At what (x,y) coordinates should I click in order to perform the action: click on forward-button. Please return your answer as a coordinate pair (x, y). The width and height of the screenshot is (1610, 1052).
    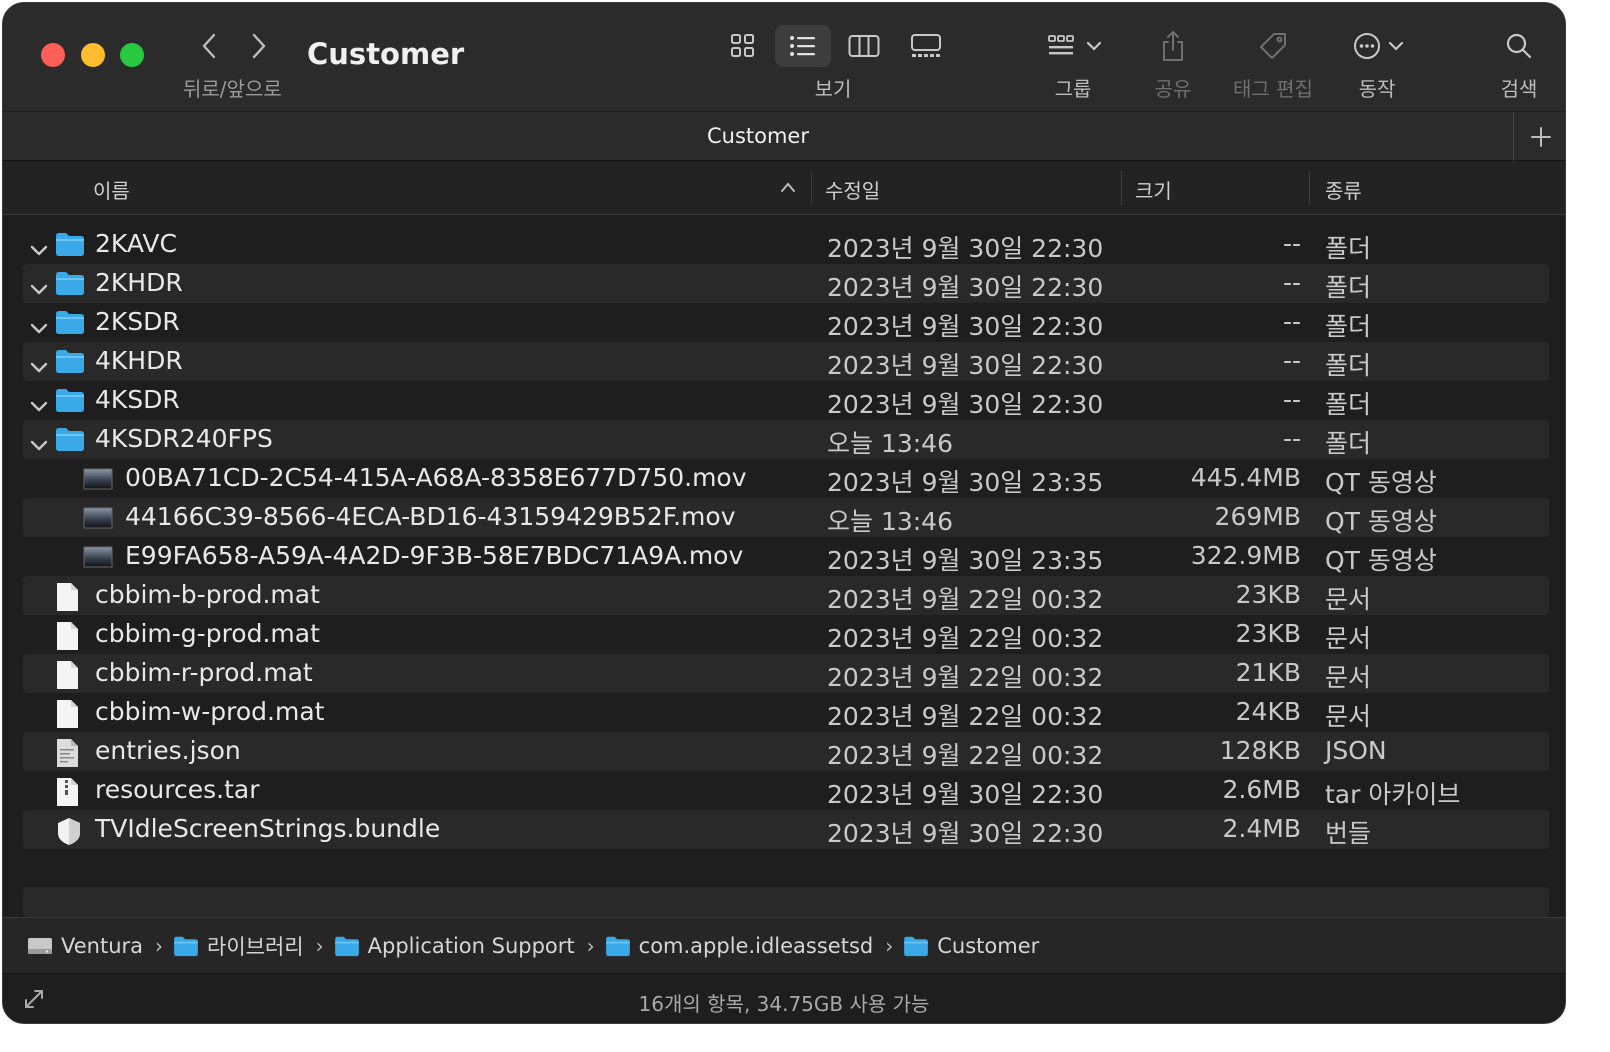
    Looking at the image, I should click on (259, 46).